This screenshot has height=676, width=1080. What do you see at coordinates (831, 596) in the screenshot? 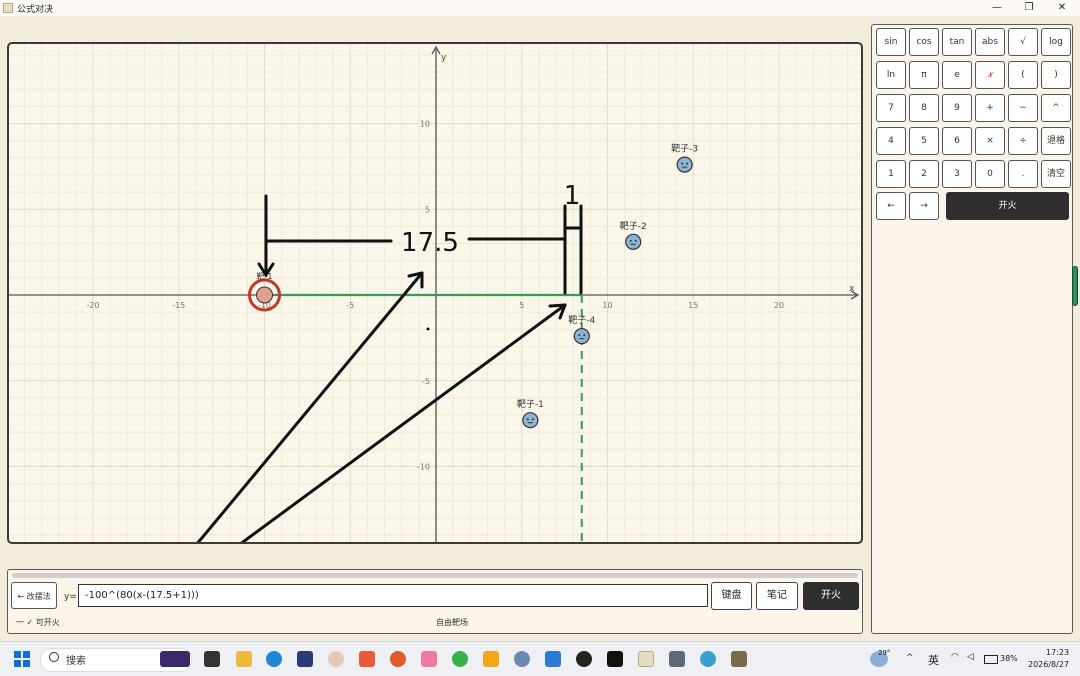
I see `fire-button: 开火` at bounding box center [831, 596].